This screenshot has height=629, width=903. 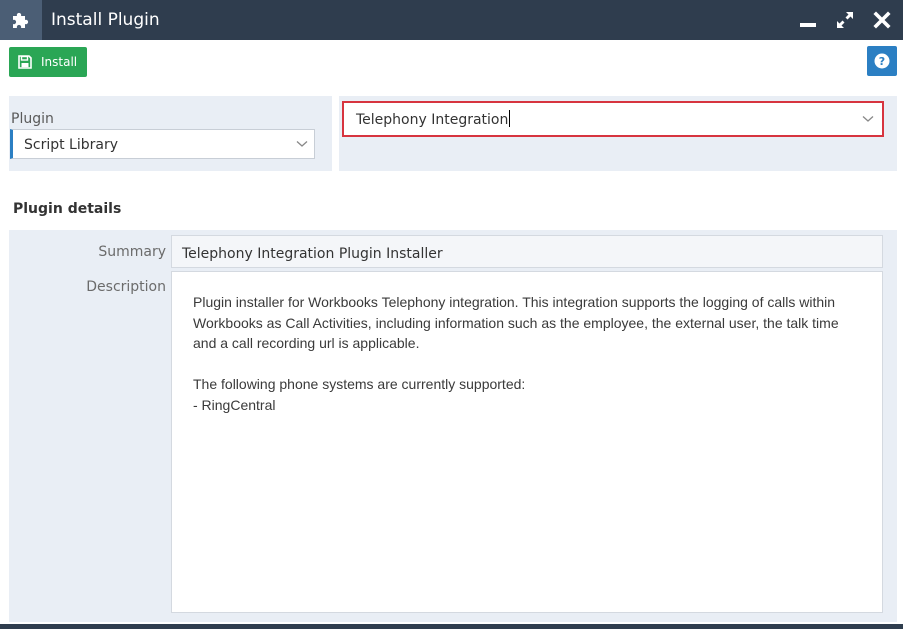 I want to click on plugin-select: Script Library, so click(x=162, y=144).